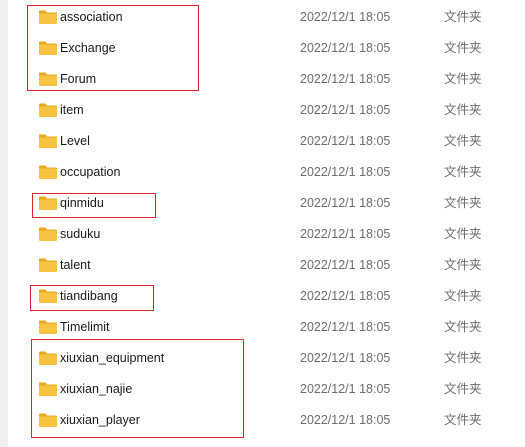 The image size is (525, 447). What do you see at coordinates (75, 265) in the screenshot?
I see `folder-name: talent` at bounding box center [75, 265].